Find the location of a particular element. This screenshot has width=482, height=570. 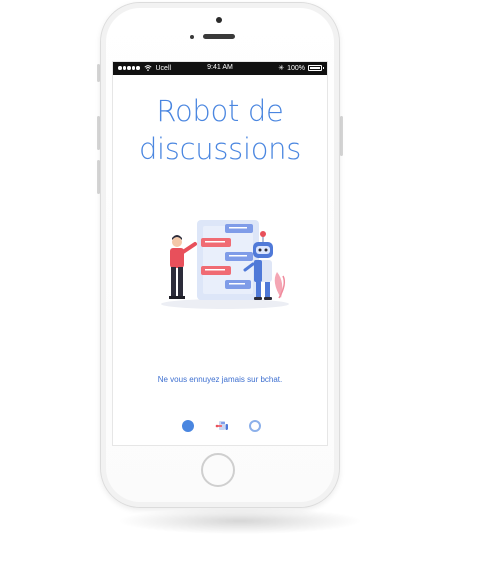

phone-shadow is located at coordinates (240, 521).